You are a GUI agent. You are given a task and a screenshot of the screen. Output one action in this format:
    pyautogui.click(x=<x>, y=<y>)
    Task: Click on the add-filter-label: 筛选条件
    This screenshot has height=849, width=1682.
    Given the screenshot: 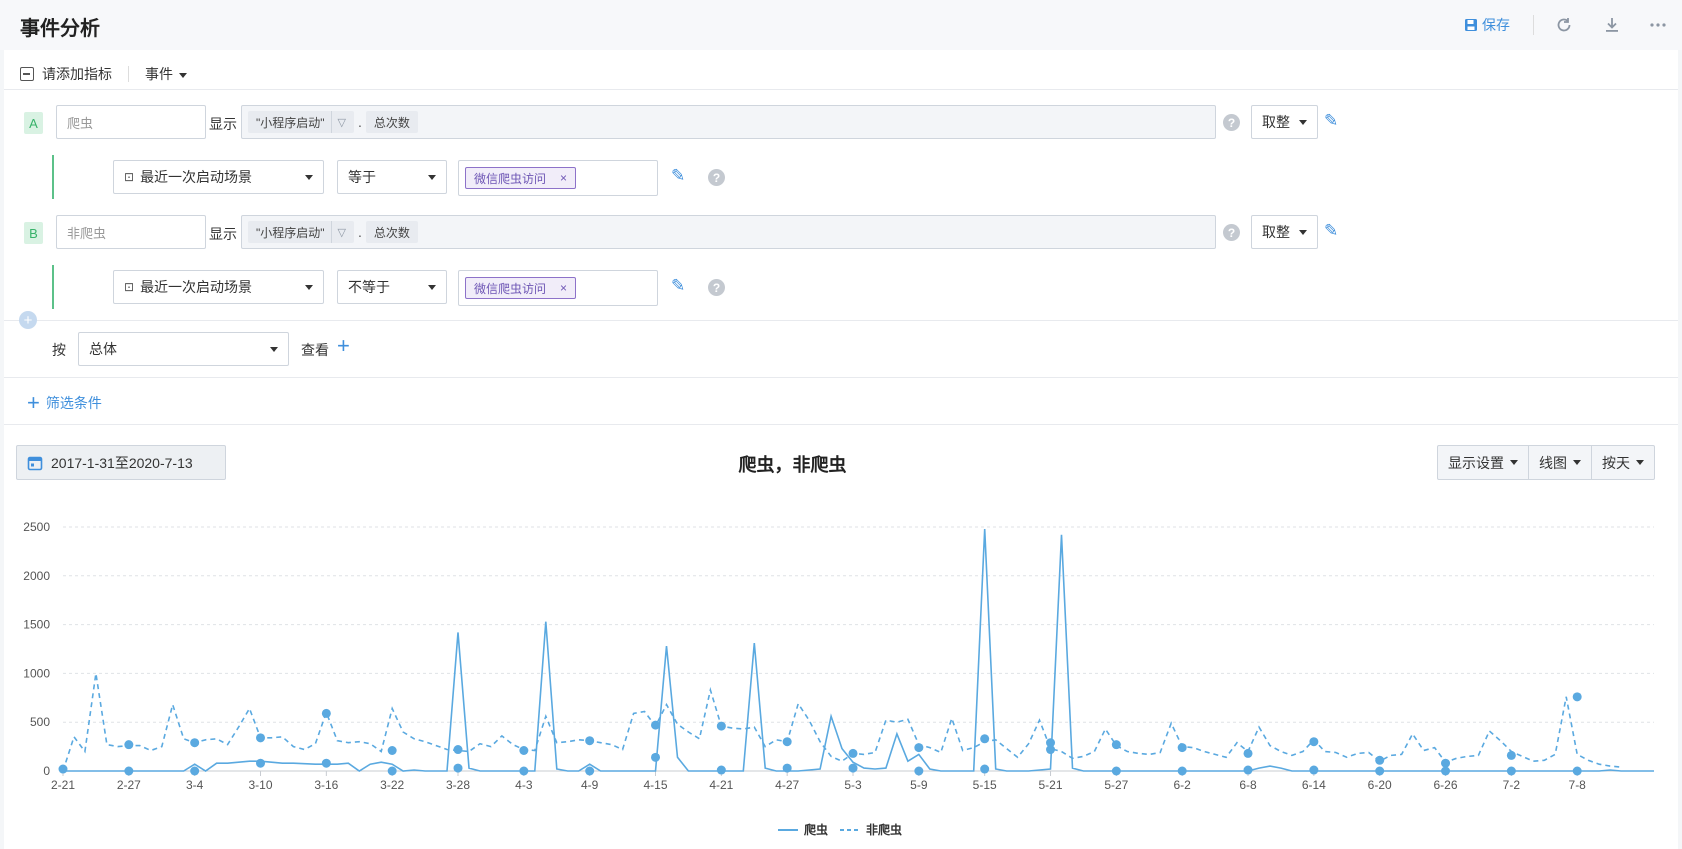 What is the action you would take?
    pyautogui.click(x=73, y=403)
    